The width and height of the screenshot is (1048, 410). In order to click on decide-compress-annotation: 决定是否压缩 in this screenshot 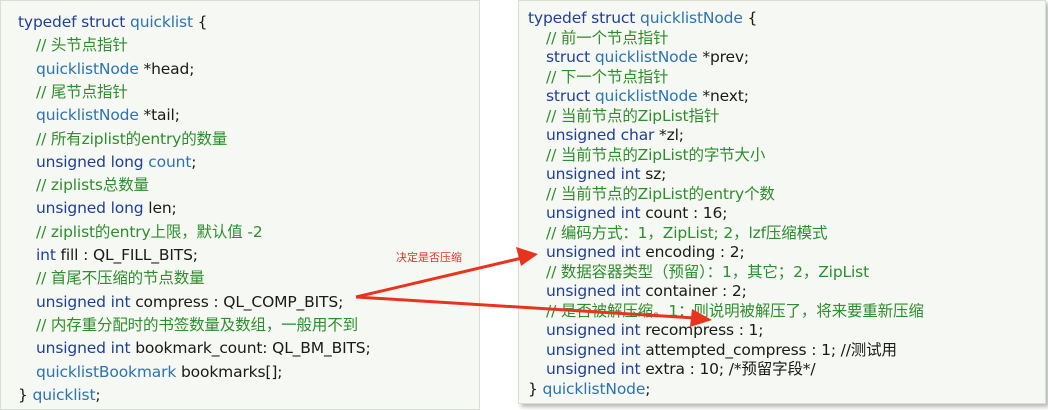, I will do `click(429, 257)`.